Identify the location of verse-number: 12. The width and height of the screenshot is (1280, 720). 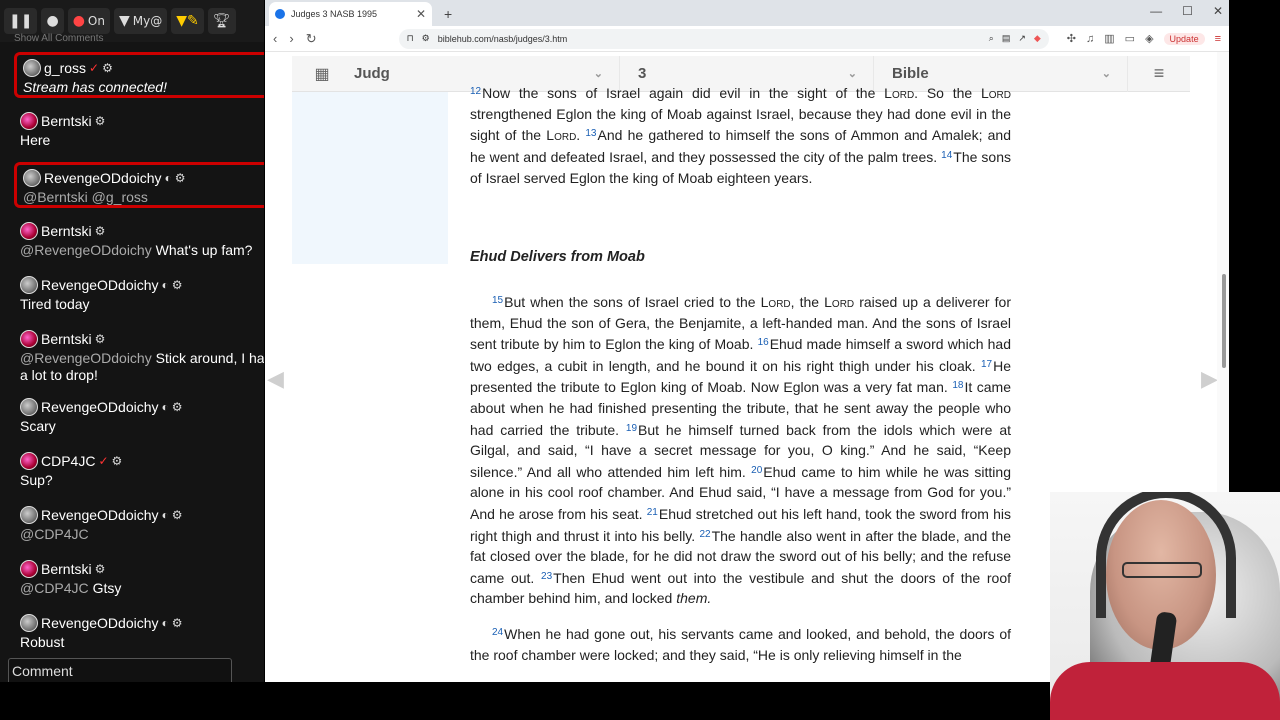
(475, 91).